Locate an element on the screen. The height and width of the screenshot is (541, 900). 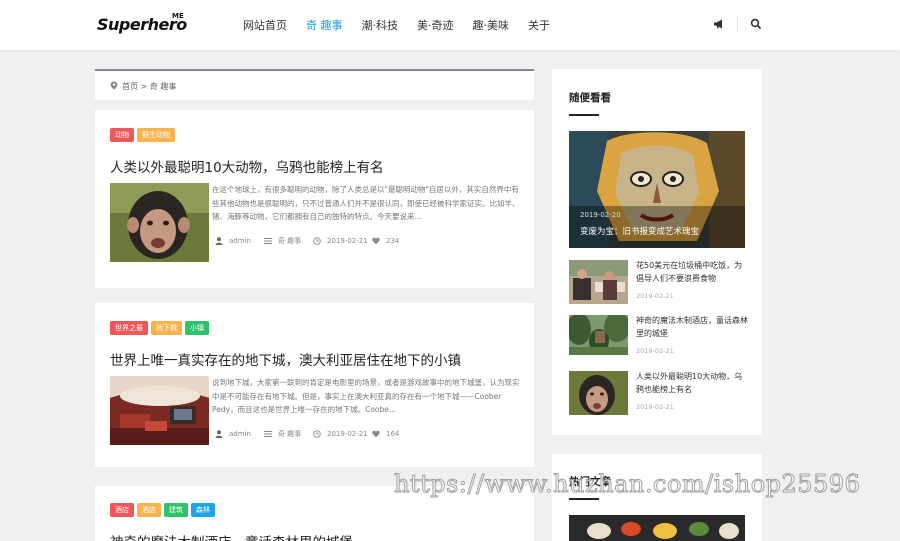
logo-superscript: ME is located at coordinates (178, 16).